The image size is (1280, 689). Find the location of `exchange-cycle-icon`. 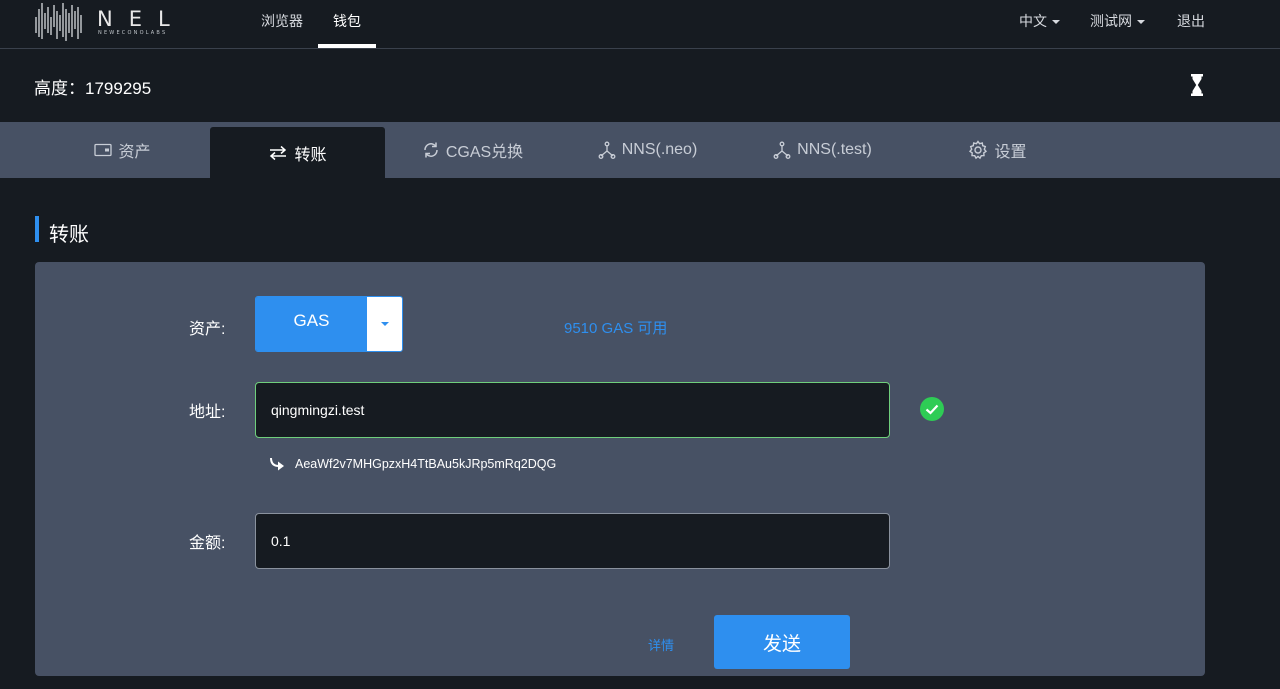

exchange-cycle-icon is located at coordinates (431, 150).